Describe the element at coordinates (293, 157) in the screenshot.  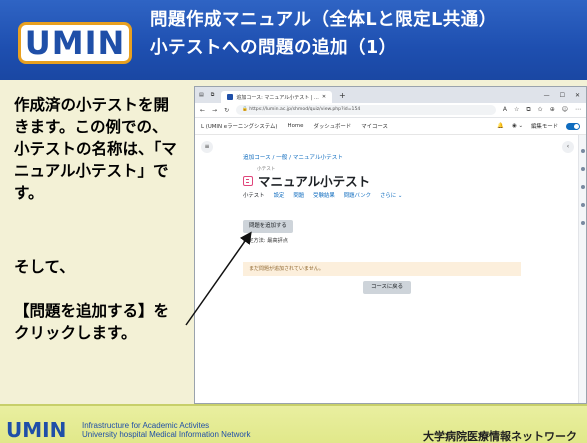
I see `breadcrumb: 追加コース / 一般 / マニュアル小テスト` at that location.